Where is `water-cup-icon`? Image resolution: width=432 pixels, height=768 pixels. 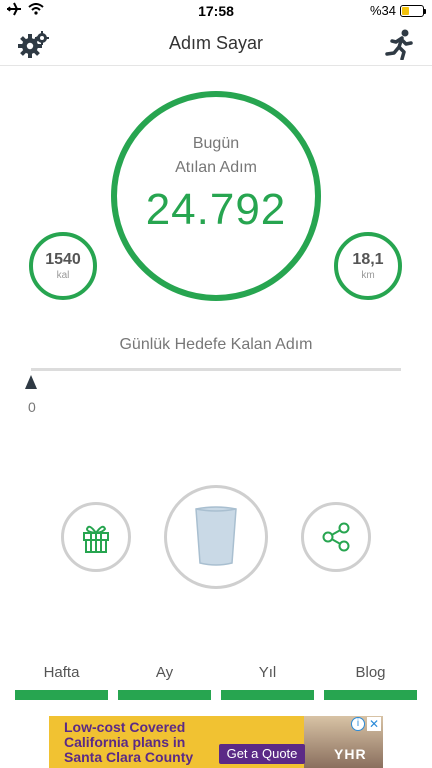 water-cup-icon is located at coordinates (216, 536).